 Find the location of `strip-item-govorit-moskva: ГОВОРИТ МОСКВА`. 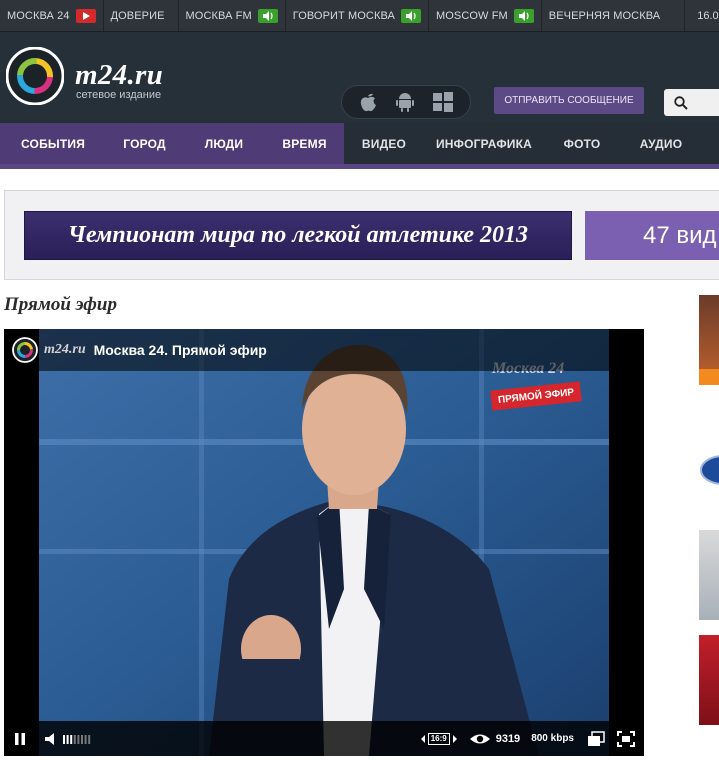

strip-item-govorit-moskva: ГОВОРИТ МОСКВА is located at coordinates (357, 15).